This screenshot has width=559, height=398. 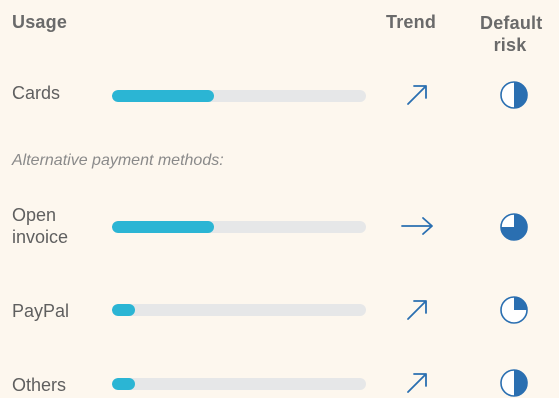 What do you see at coordinates (34, 215) in the screenshot?
I see `row-label-line1: Open` at bounding box center [34, 215].